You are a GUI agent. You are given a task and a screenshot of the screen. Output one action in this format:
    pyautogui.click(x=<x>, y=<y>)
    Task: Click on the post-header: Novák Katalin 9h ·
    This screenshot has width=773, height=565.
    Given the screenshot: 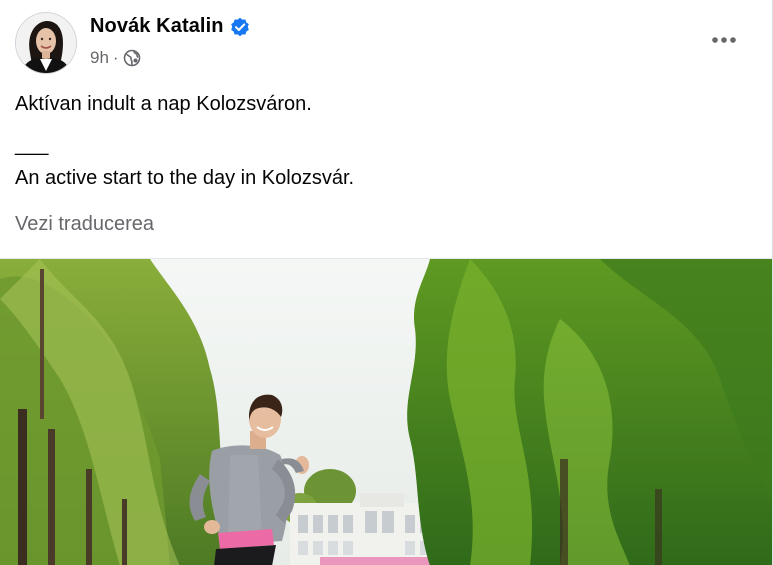 What is the action you would take?
    pyautogui.click(x=386, y=40)
    